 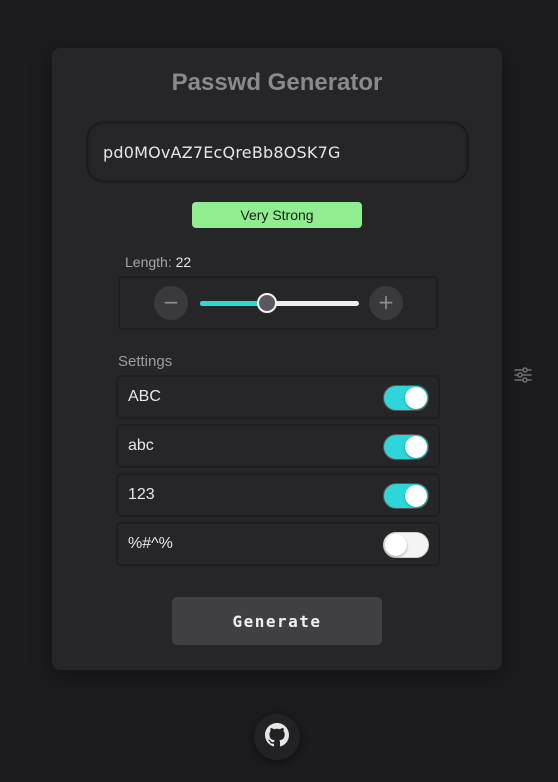 I want to click on github-icon, so click(x=277, y=737).